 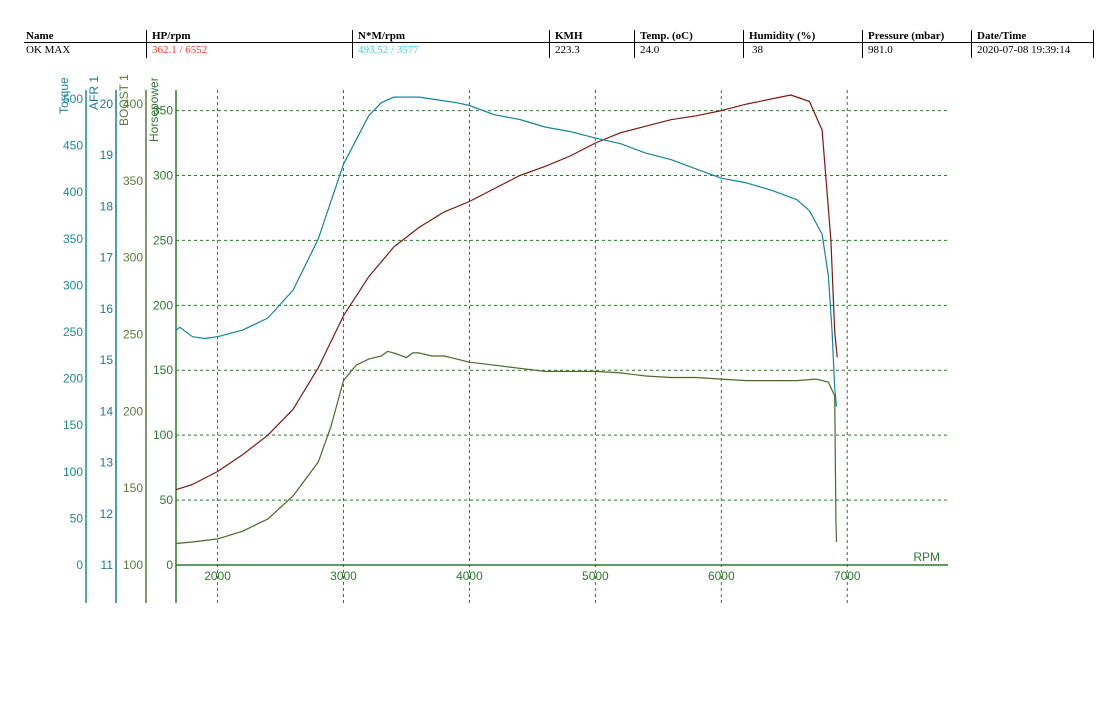 What do you see at coordinates (79, 565) in the screenshot?
I see `torque-tick-label: 0` at bounding box center [79, 565].